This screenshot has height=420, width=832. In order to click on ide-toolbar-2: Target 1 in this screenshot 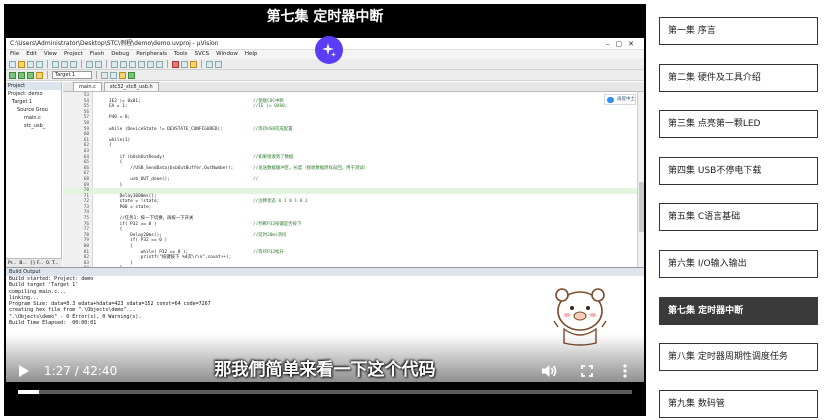, I will do `click(325, 75)`.